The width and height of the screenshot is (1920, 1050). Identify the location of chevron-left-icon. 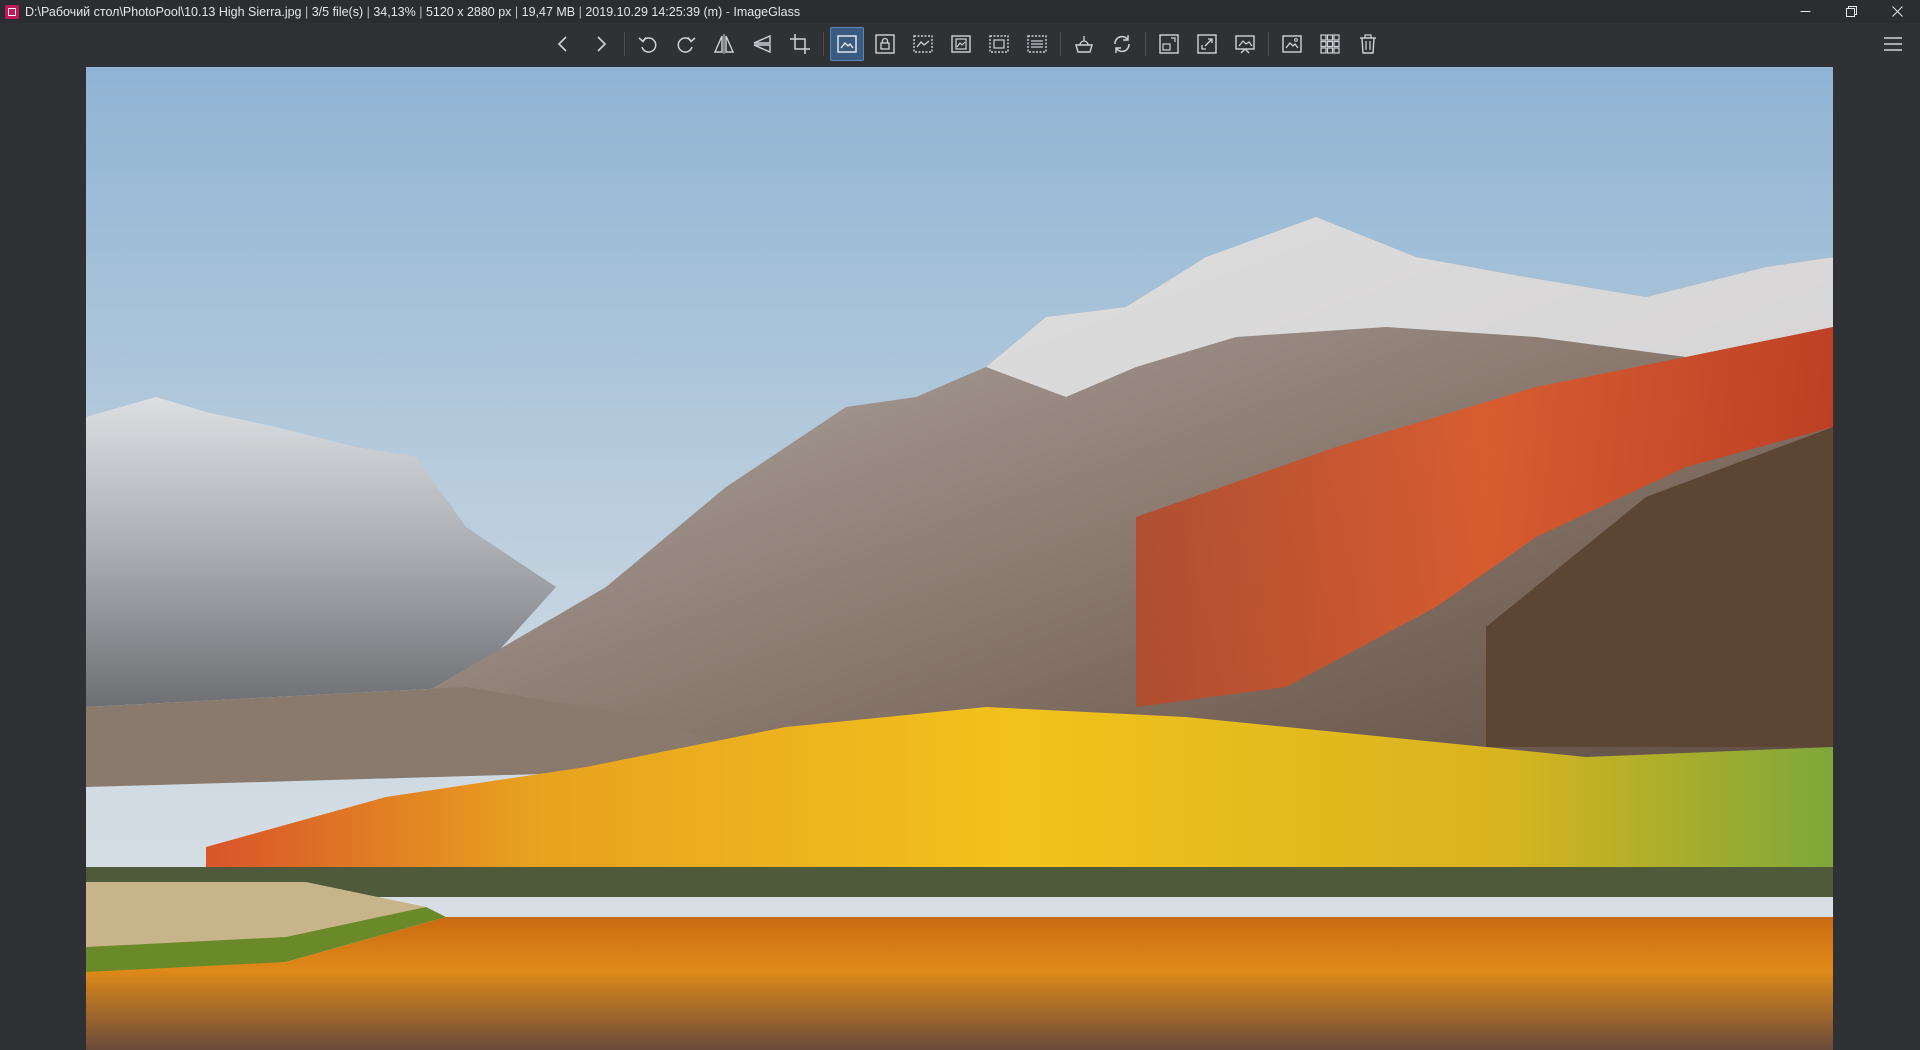
(562, 44).